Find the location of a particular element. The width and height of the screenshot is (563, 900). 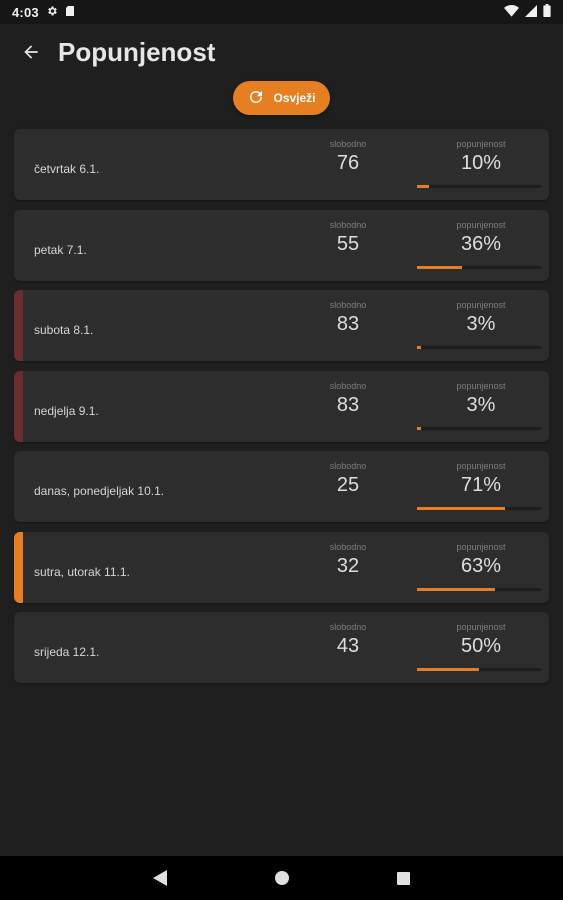

refresh-icon is located at coordinates (256, 98).